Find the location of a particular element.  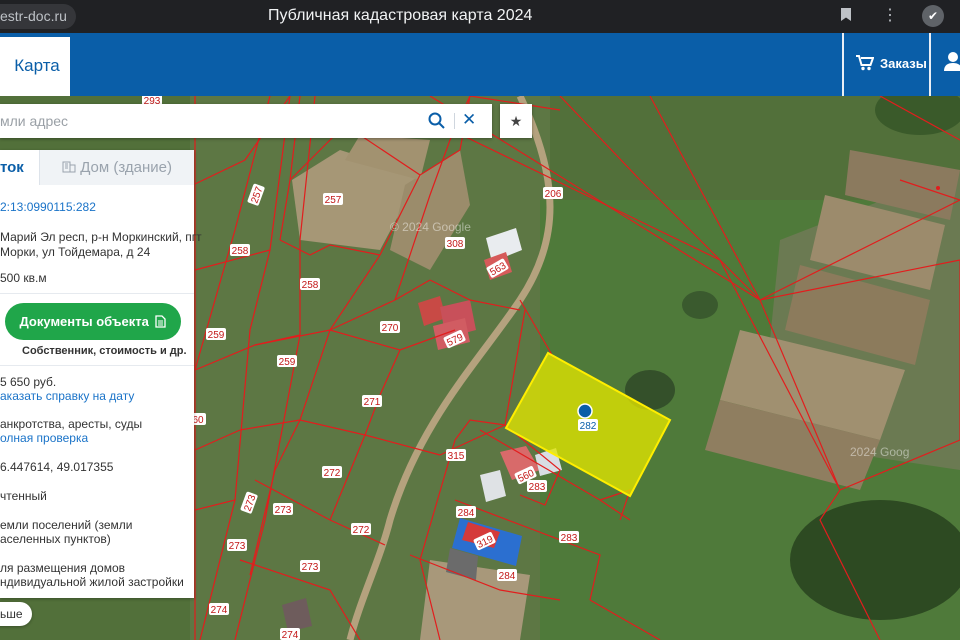

svg-text: 257 is located at coordinates (333, 200).